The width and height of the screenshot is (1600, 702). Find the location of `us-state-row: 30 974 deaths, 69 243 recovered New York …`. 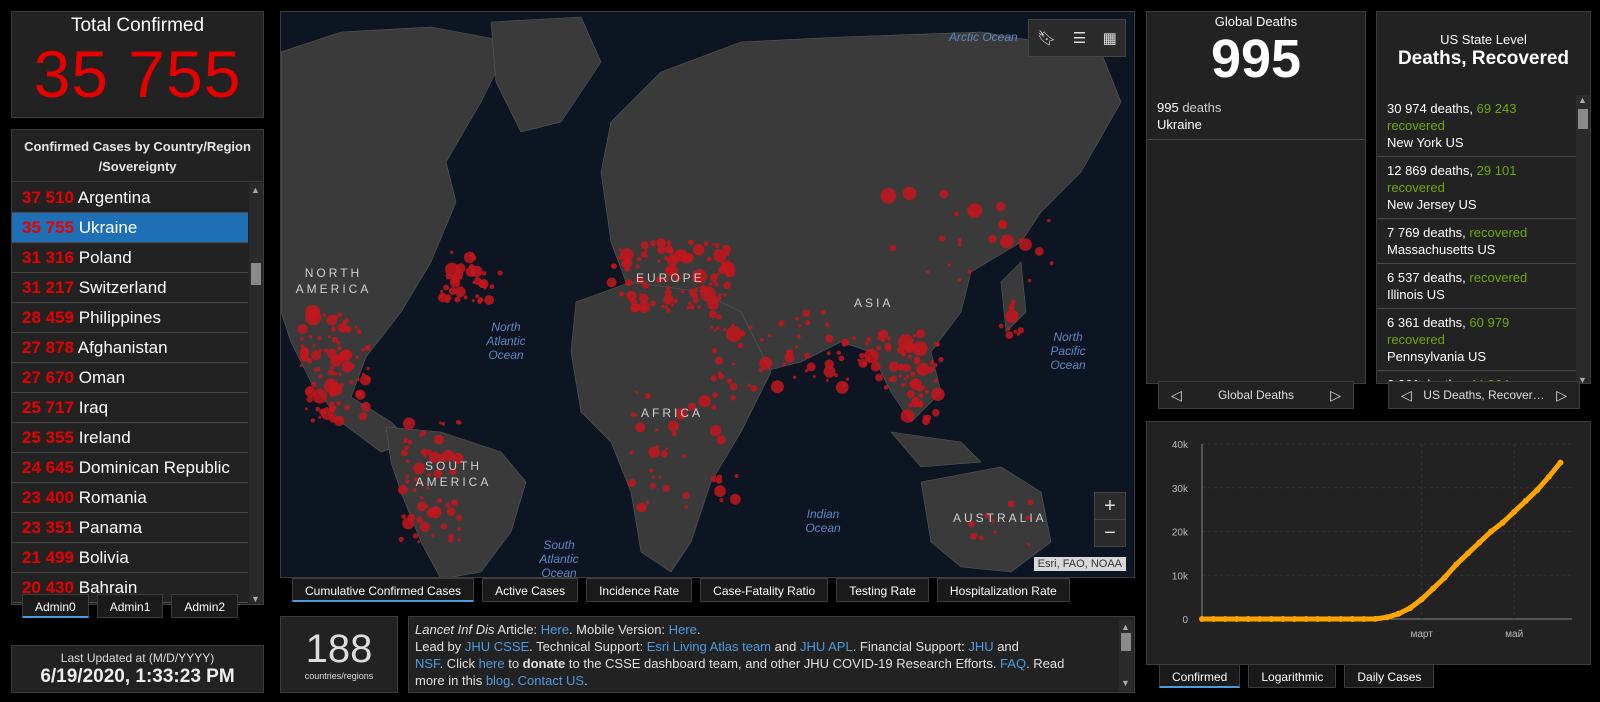

us-state-row: 30 974 deaths, 69 243 recovered New York … is located at coordinates (1476, 126).